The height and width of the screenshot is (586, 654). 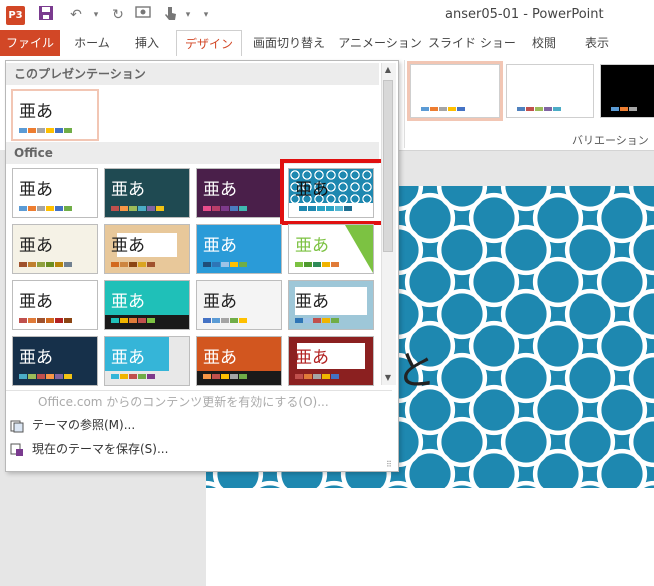 I want to click on theme-red-line: 亜あ, so click(x=55, y=305).